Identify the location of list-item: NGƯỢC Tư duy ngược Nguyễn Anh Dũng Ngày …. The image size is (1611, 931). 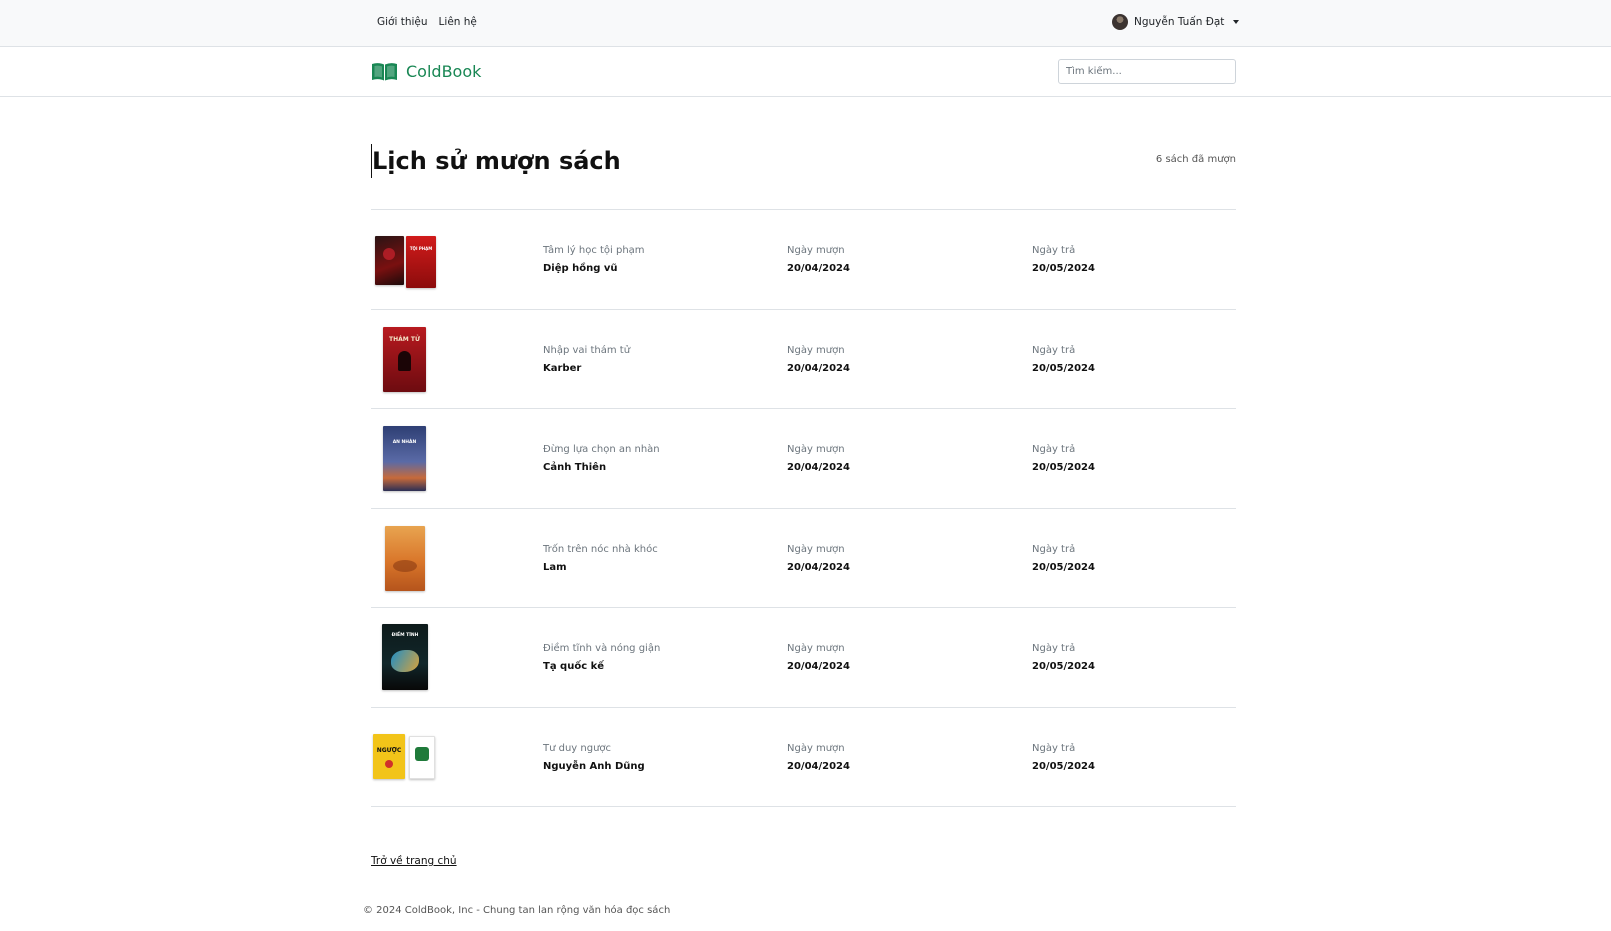
(803, 757).